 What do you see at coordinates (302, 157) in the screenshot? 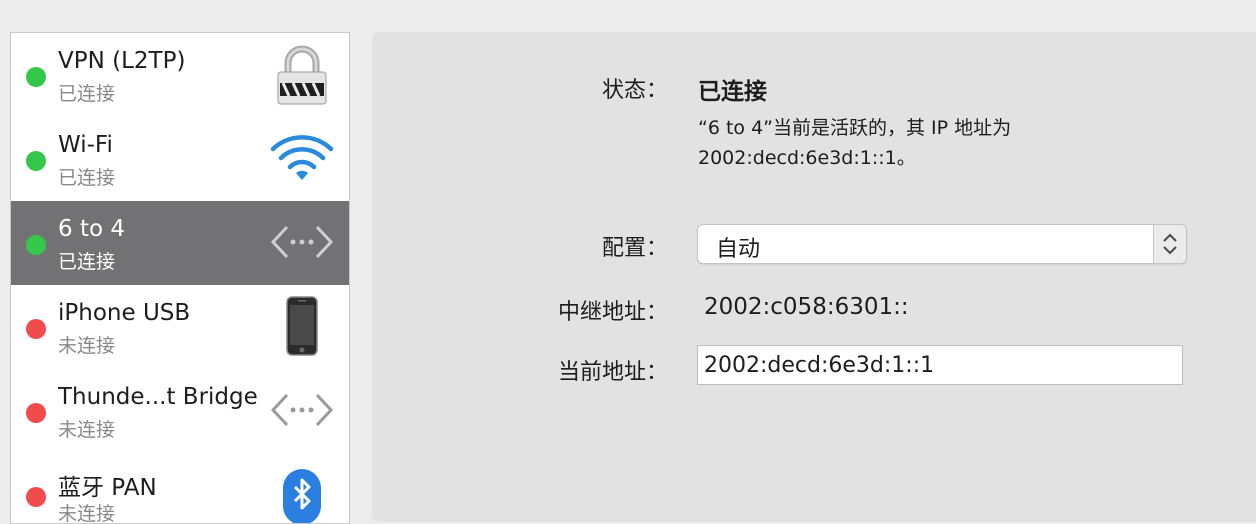
I see `wifi-icon` at bounding box center [302, 157].